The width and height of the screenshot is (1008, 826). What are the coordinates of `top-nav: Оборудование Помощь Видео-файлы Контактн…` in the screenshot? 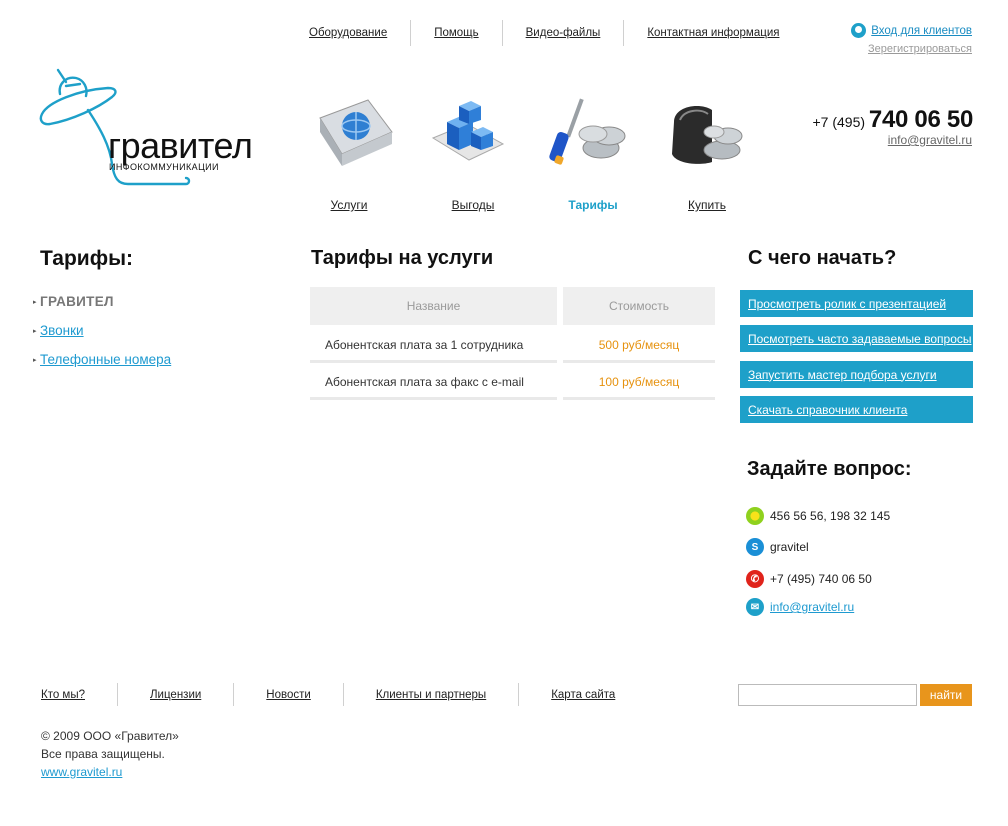 It's located at (551, 33).